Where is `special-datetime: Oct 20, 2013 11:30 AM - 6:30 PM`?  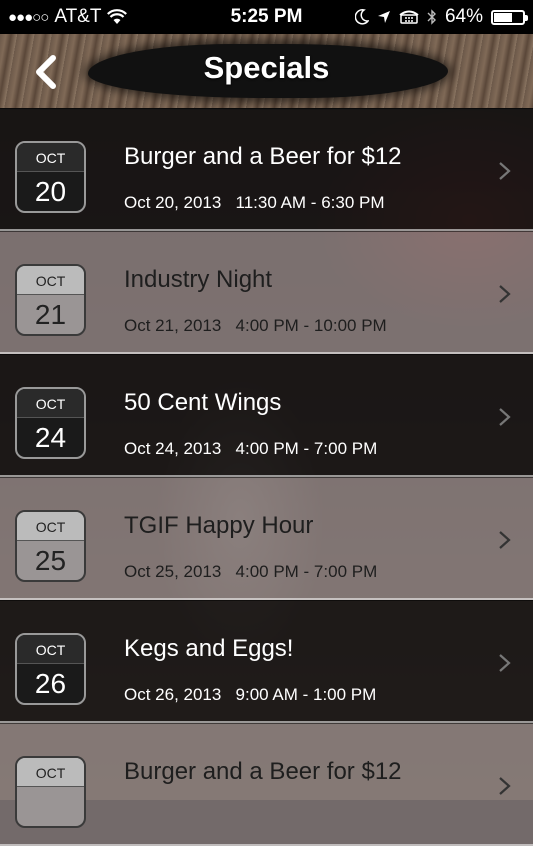 special-datetime: Oct 20, 2013 11:30 AM - 6:30 PM is located at coordinates (254, 203).